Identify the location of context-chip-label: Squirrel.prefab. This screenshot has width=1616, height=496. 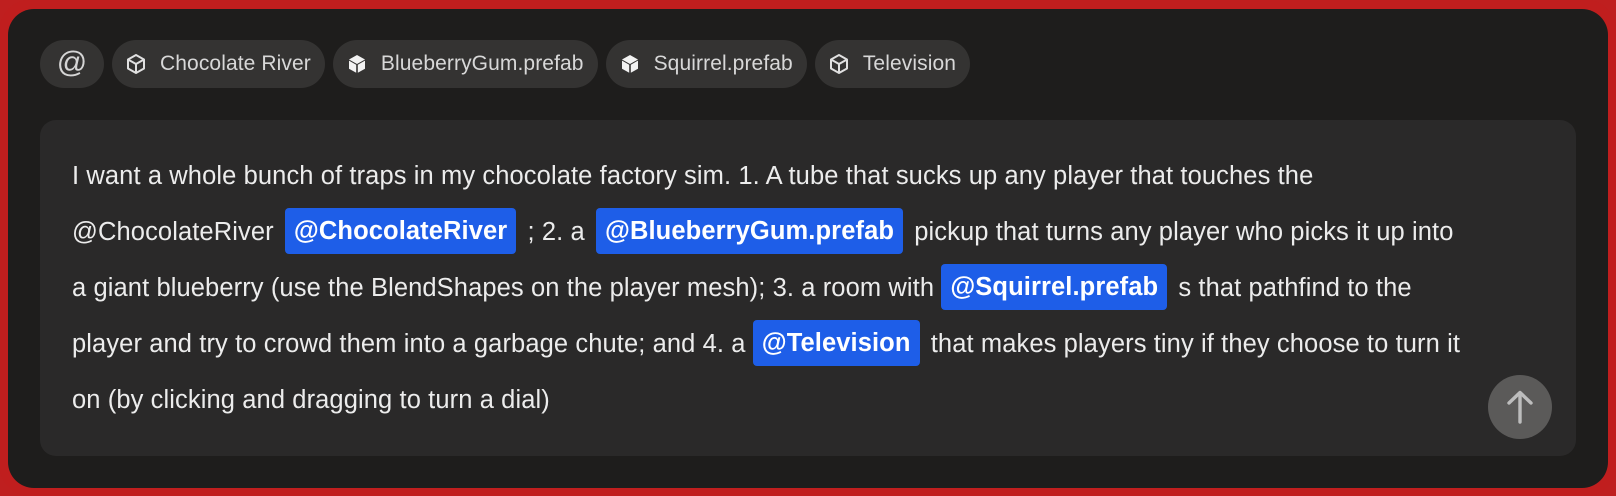
(723, 63).